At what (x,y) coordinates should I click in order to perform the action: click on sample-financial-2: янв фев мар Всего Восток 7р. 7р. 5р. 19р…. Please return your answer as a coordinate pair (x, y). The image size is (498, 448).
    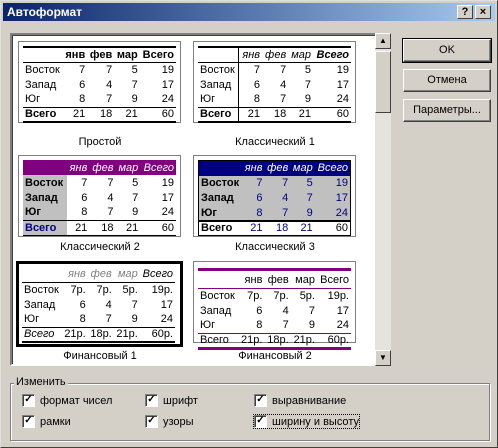
    Looking at the image, I should click on (274, 304).